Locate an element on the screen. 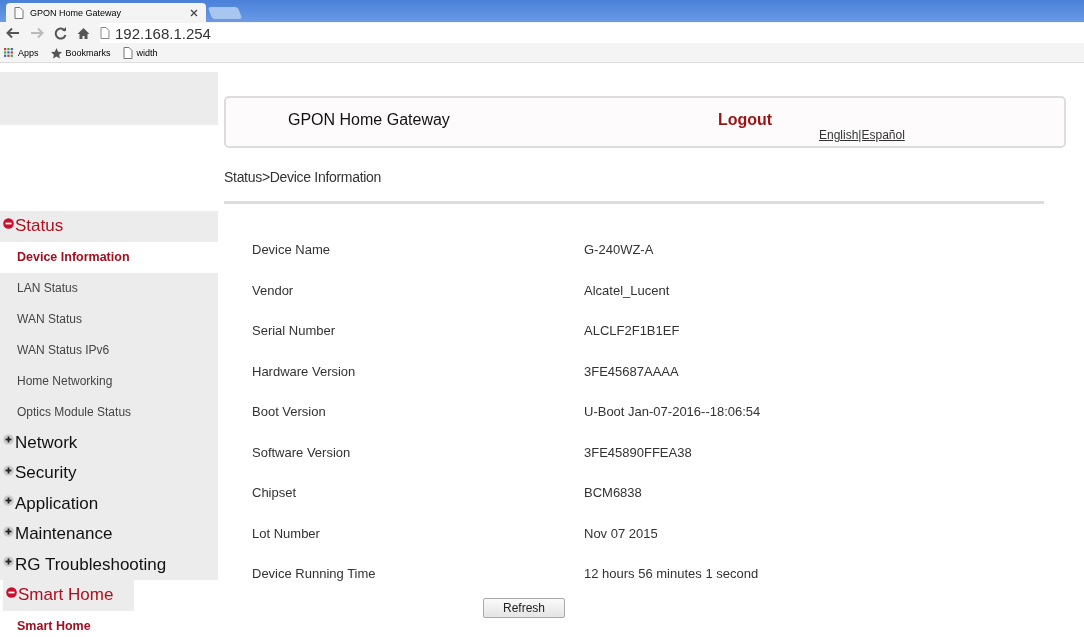  field-label: Serial Number is located at coordinates (294, 330).